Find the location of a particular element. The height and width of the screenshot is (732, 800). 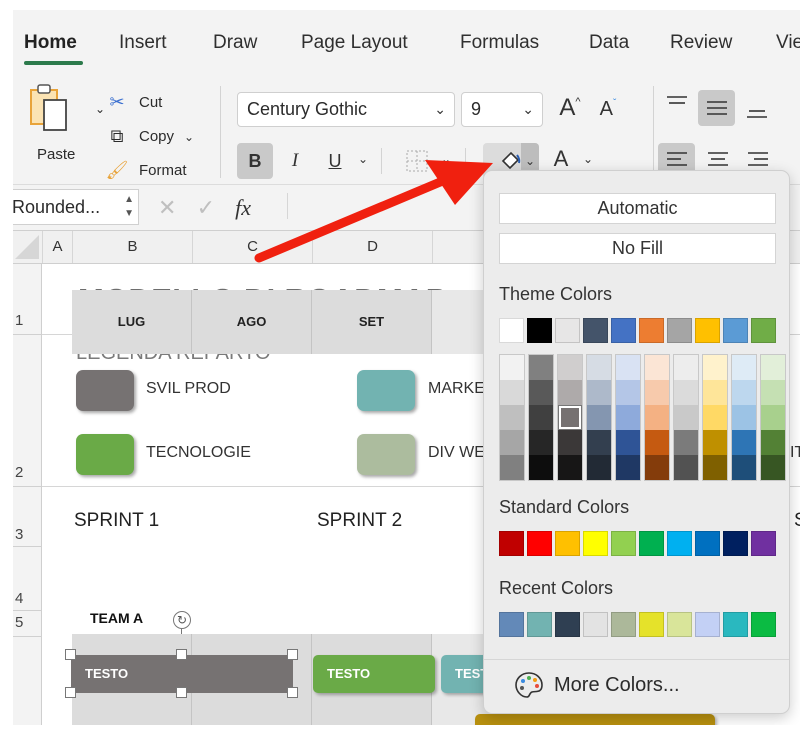

tab-review: Review is located at coordinates (701, 43).